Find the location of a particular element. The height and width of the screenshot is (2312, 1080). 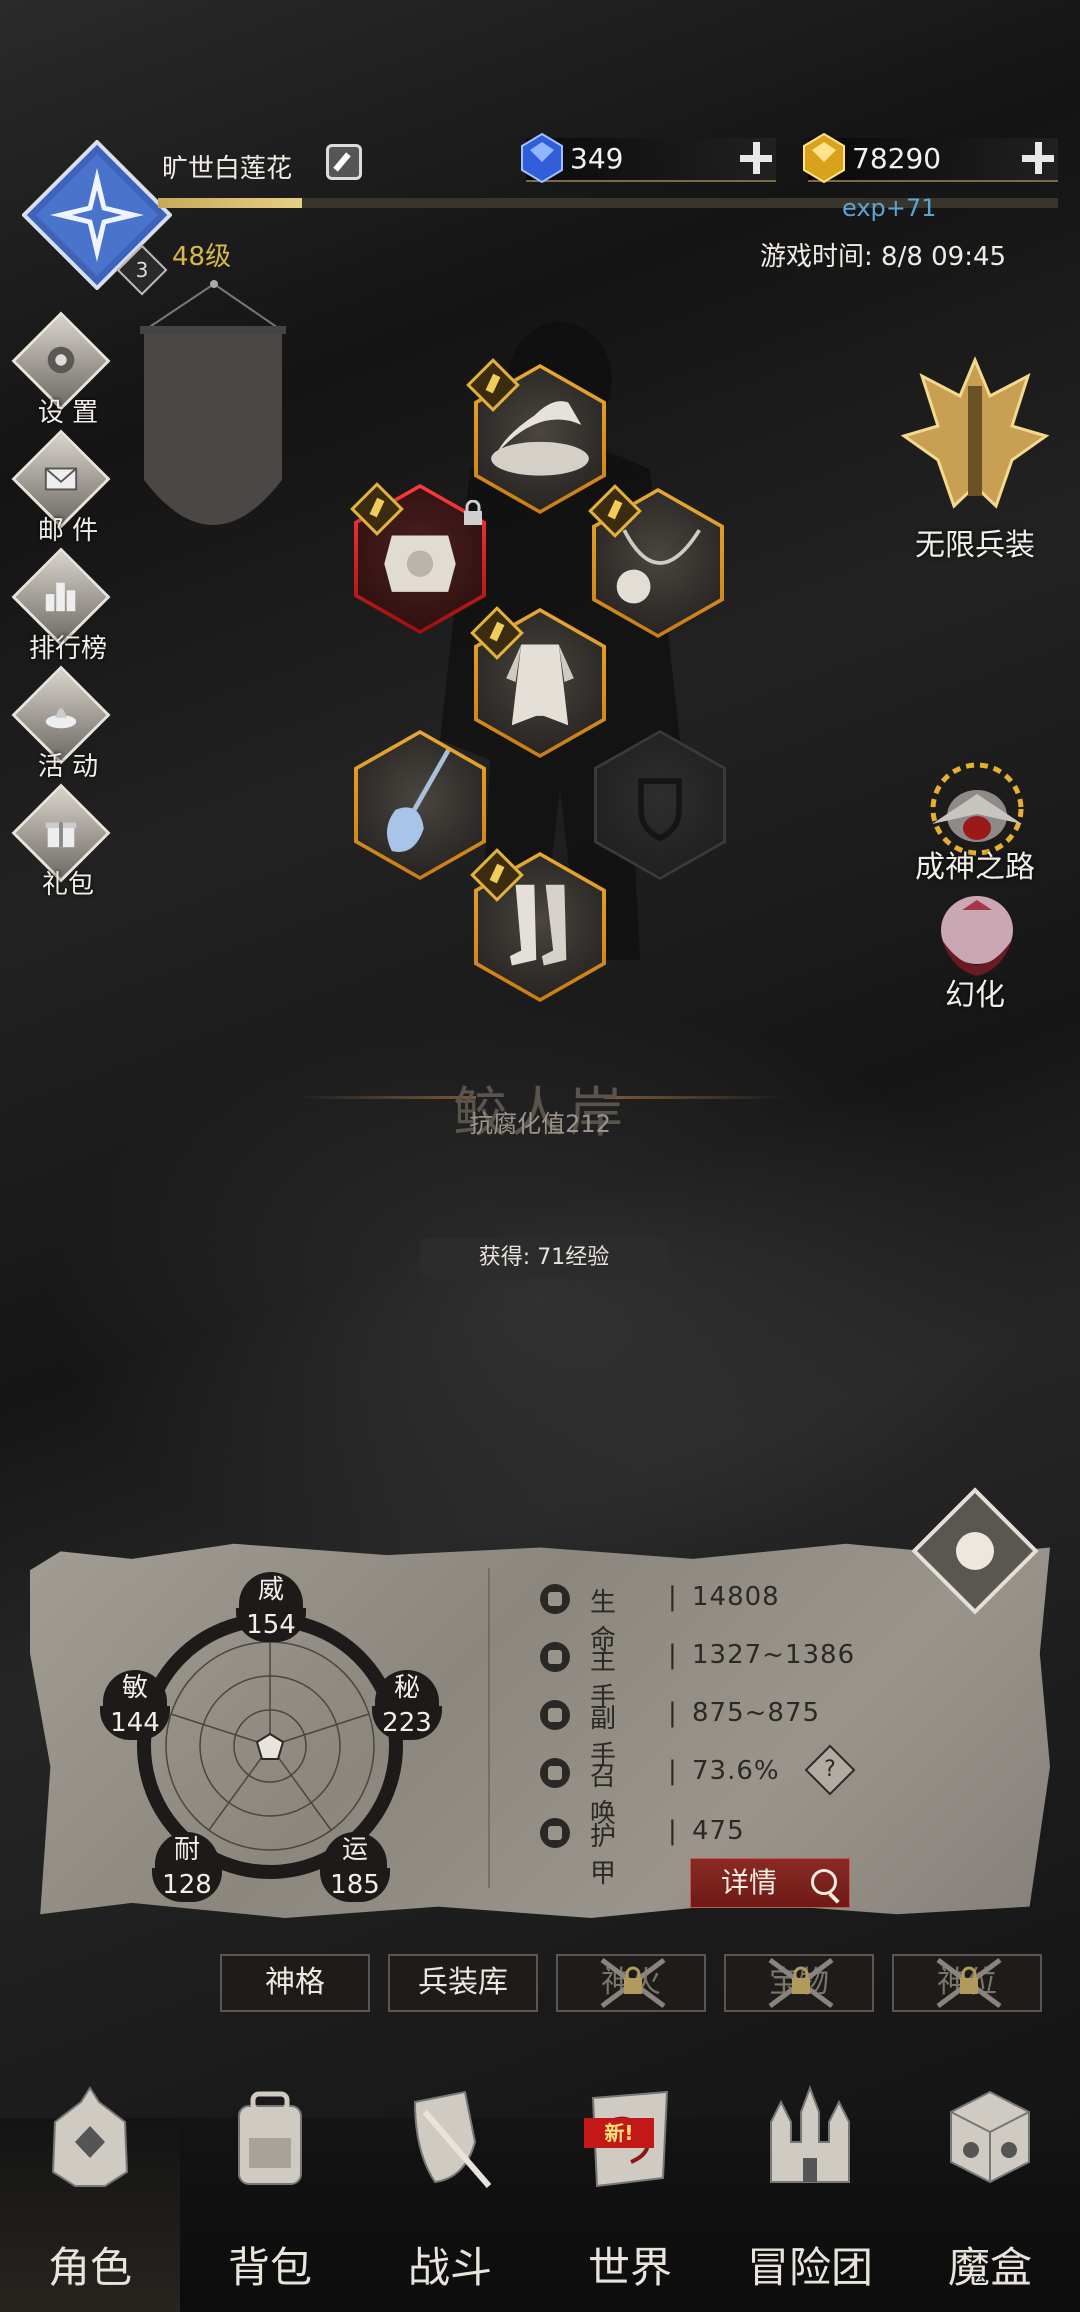

reward-toast: 获得: 71经验 is located at coordinates (544, 1258).